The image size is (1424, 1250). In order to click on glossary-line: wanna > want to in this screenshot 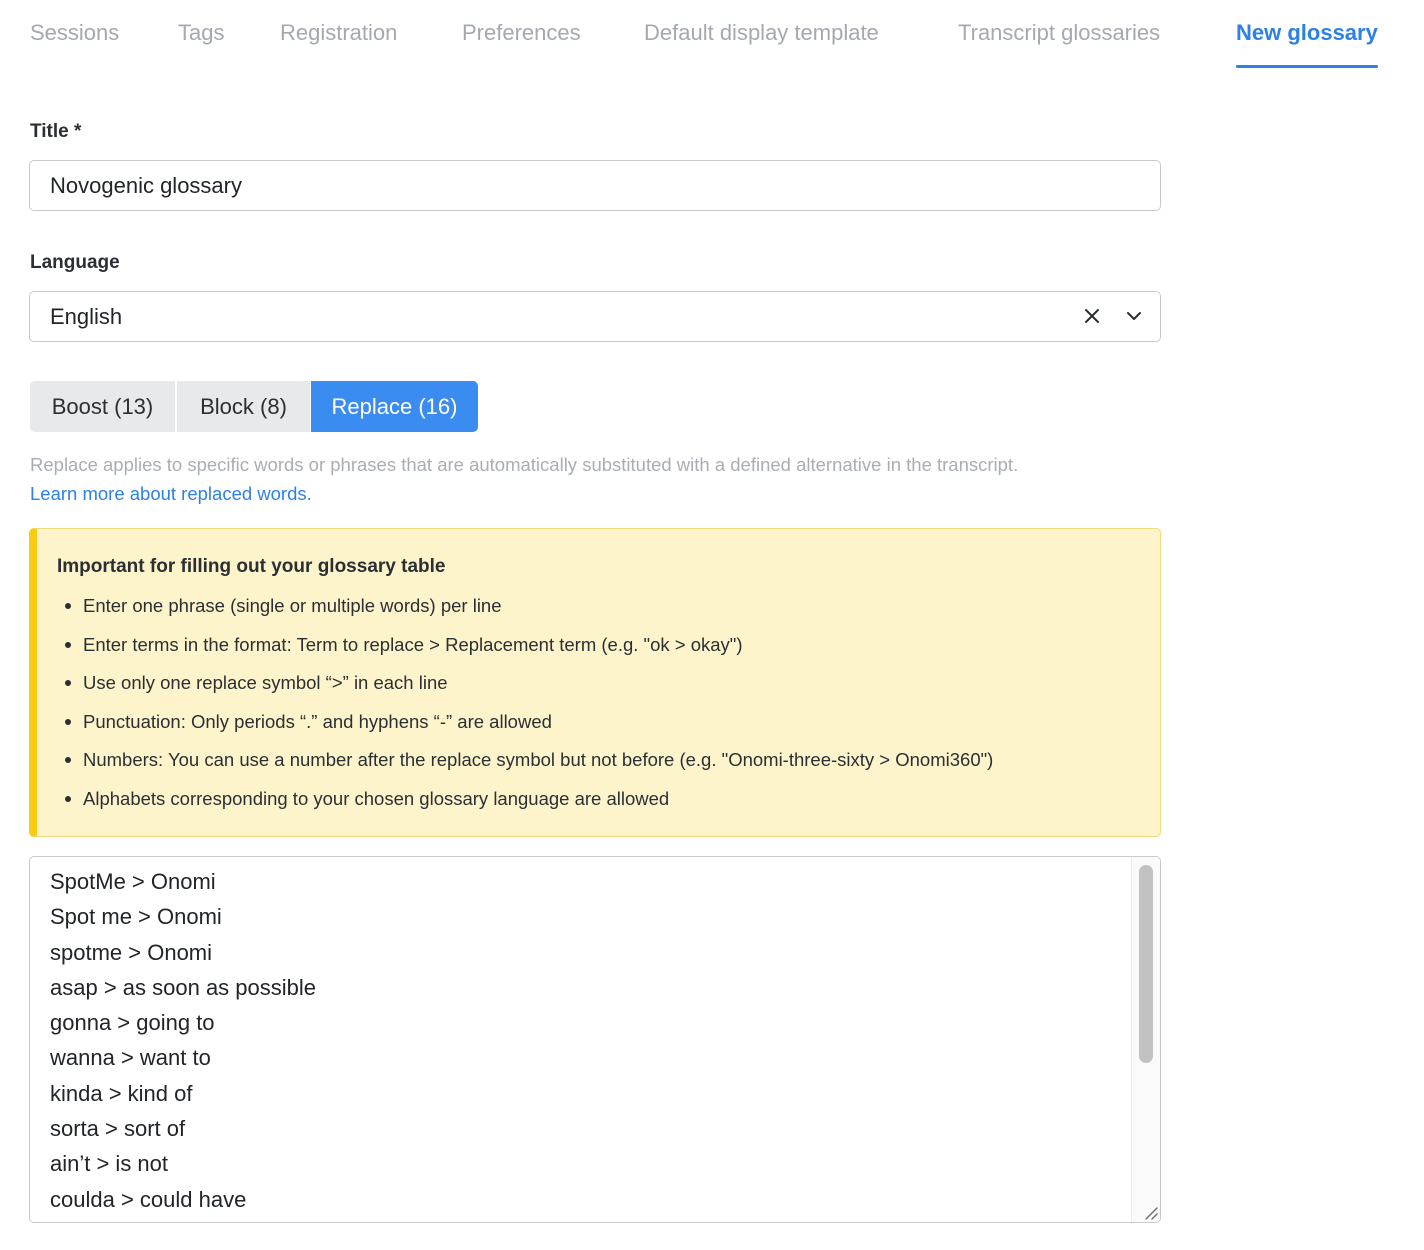, I will do `click(130, 1058)`.